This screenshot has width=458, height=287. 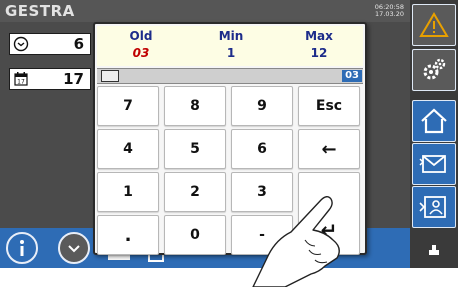 I want to click on key-5: 5, so click(x=195, y=149).